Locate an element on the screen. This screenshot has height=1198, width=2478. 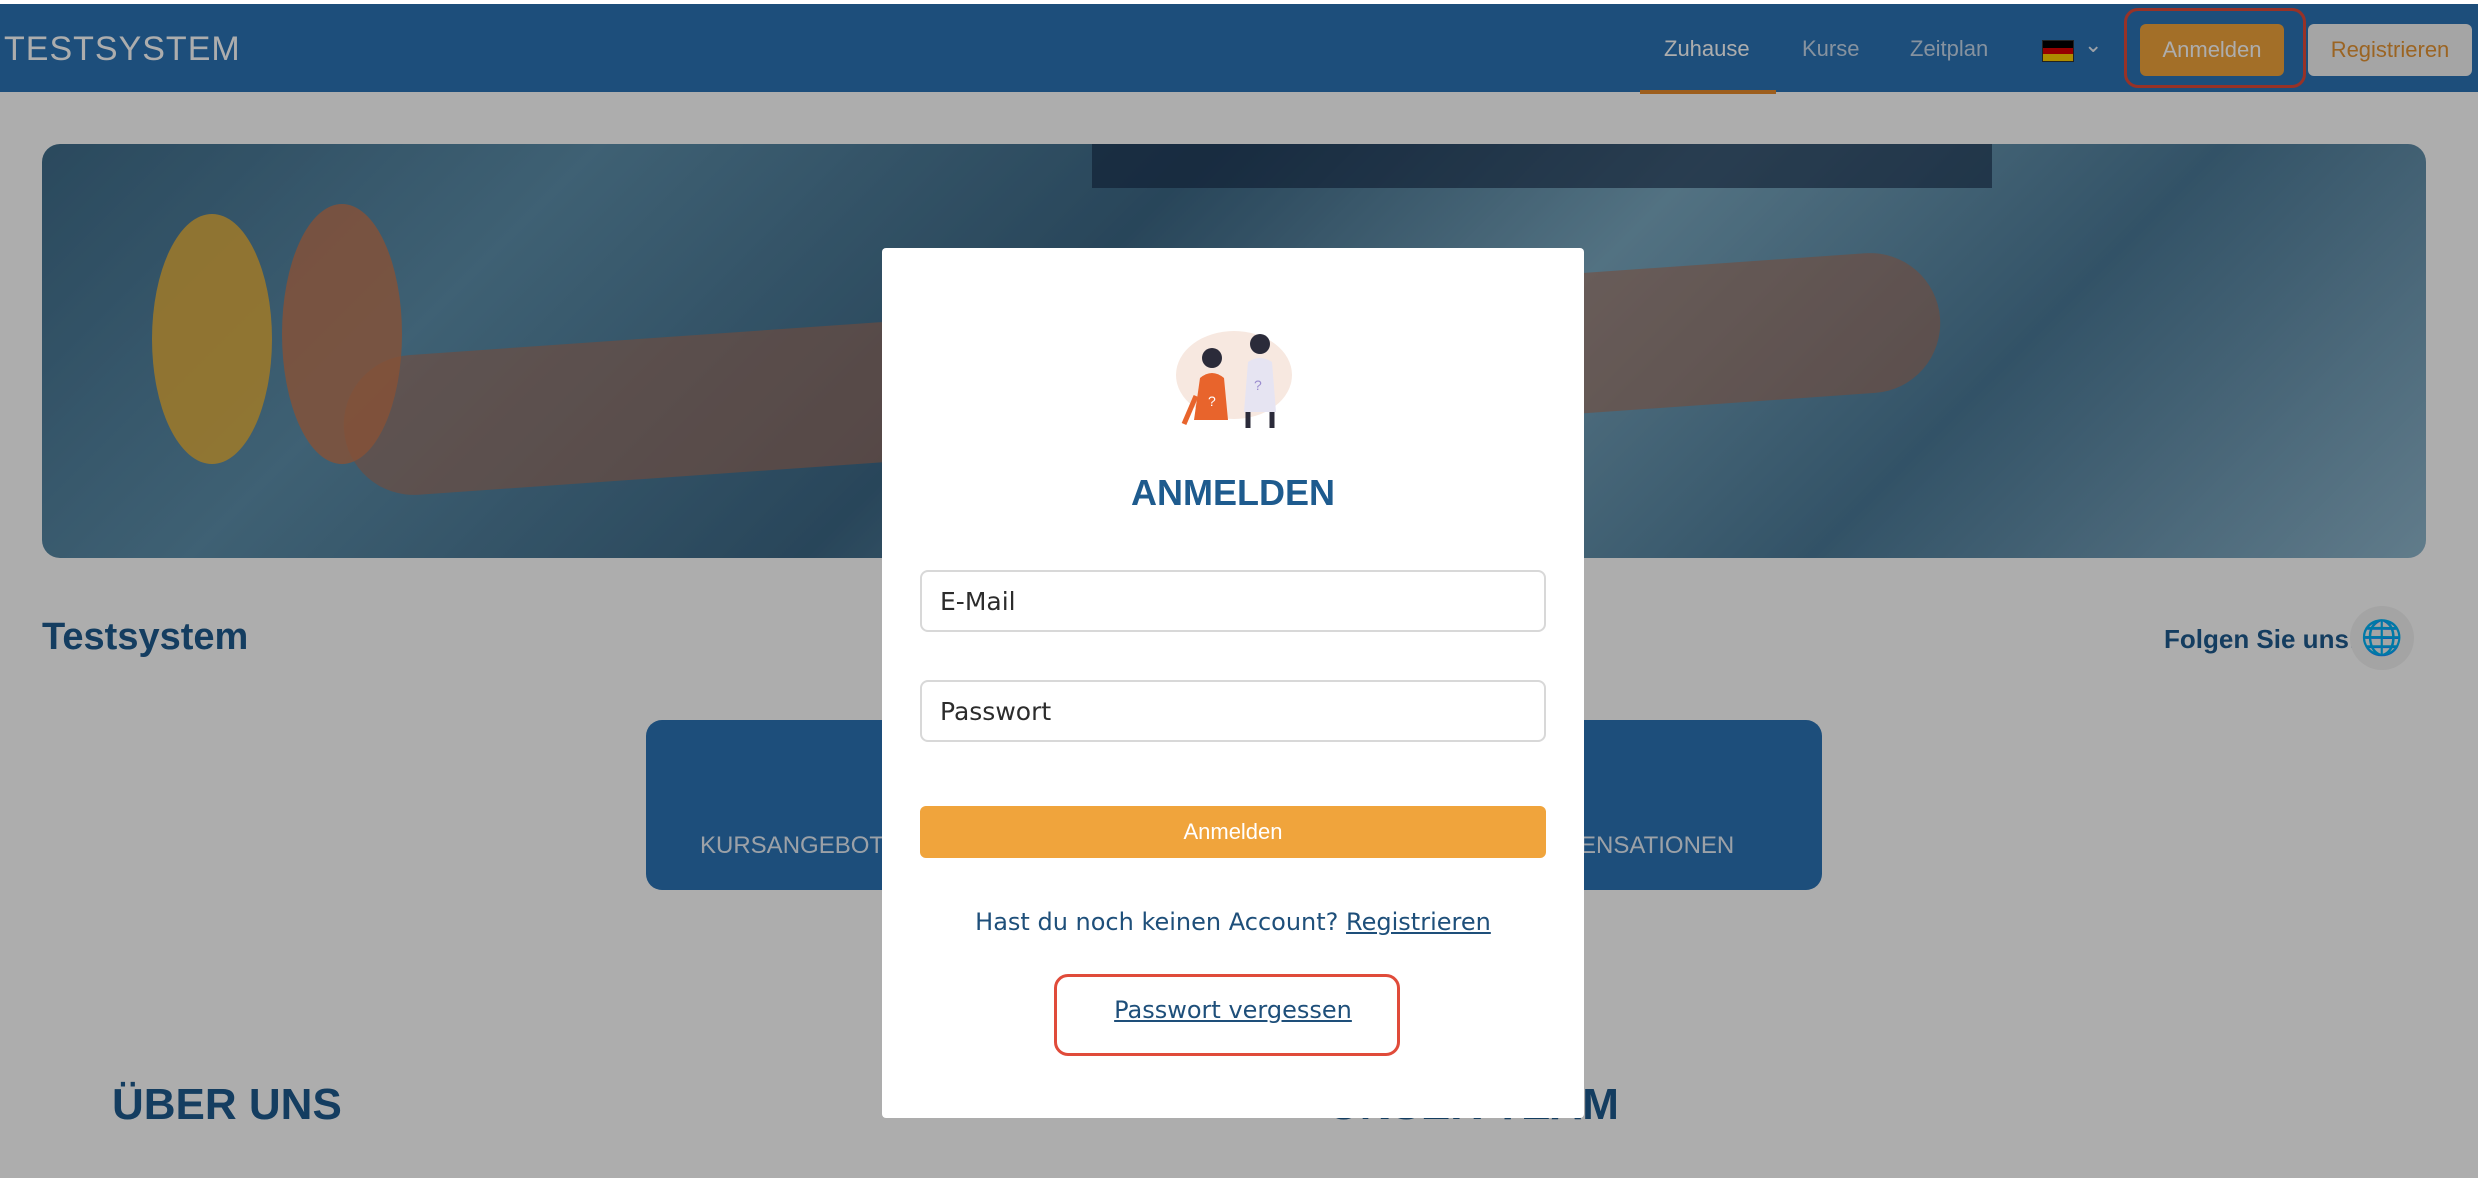
submit-login-button: Anmelden is located at coordinates (1233, 832).